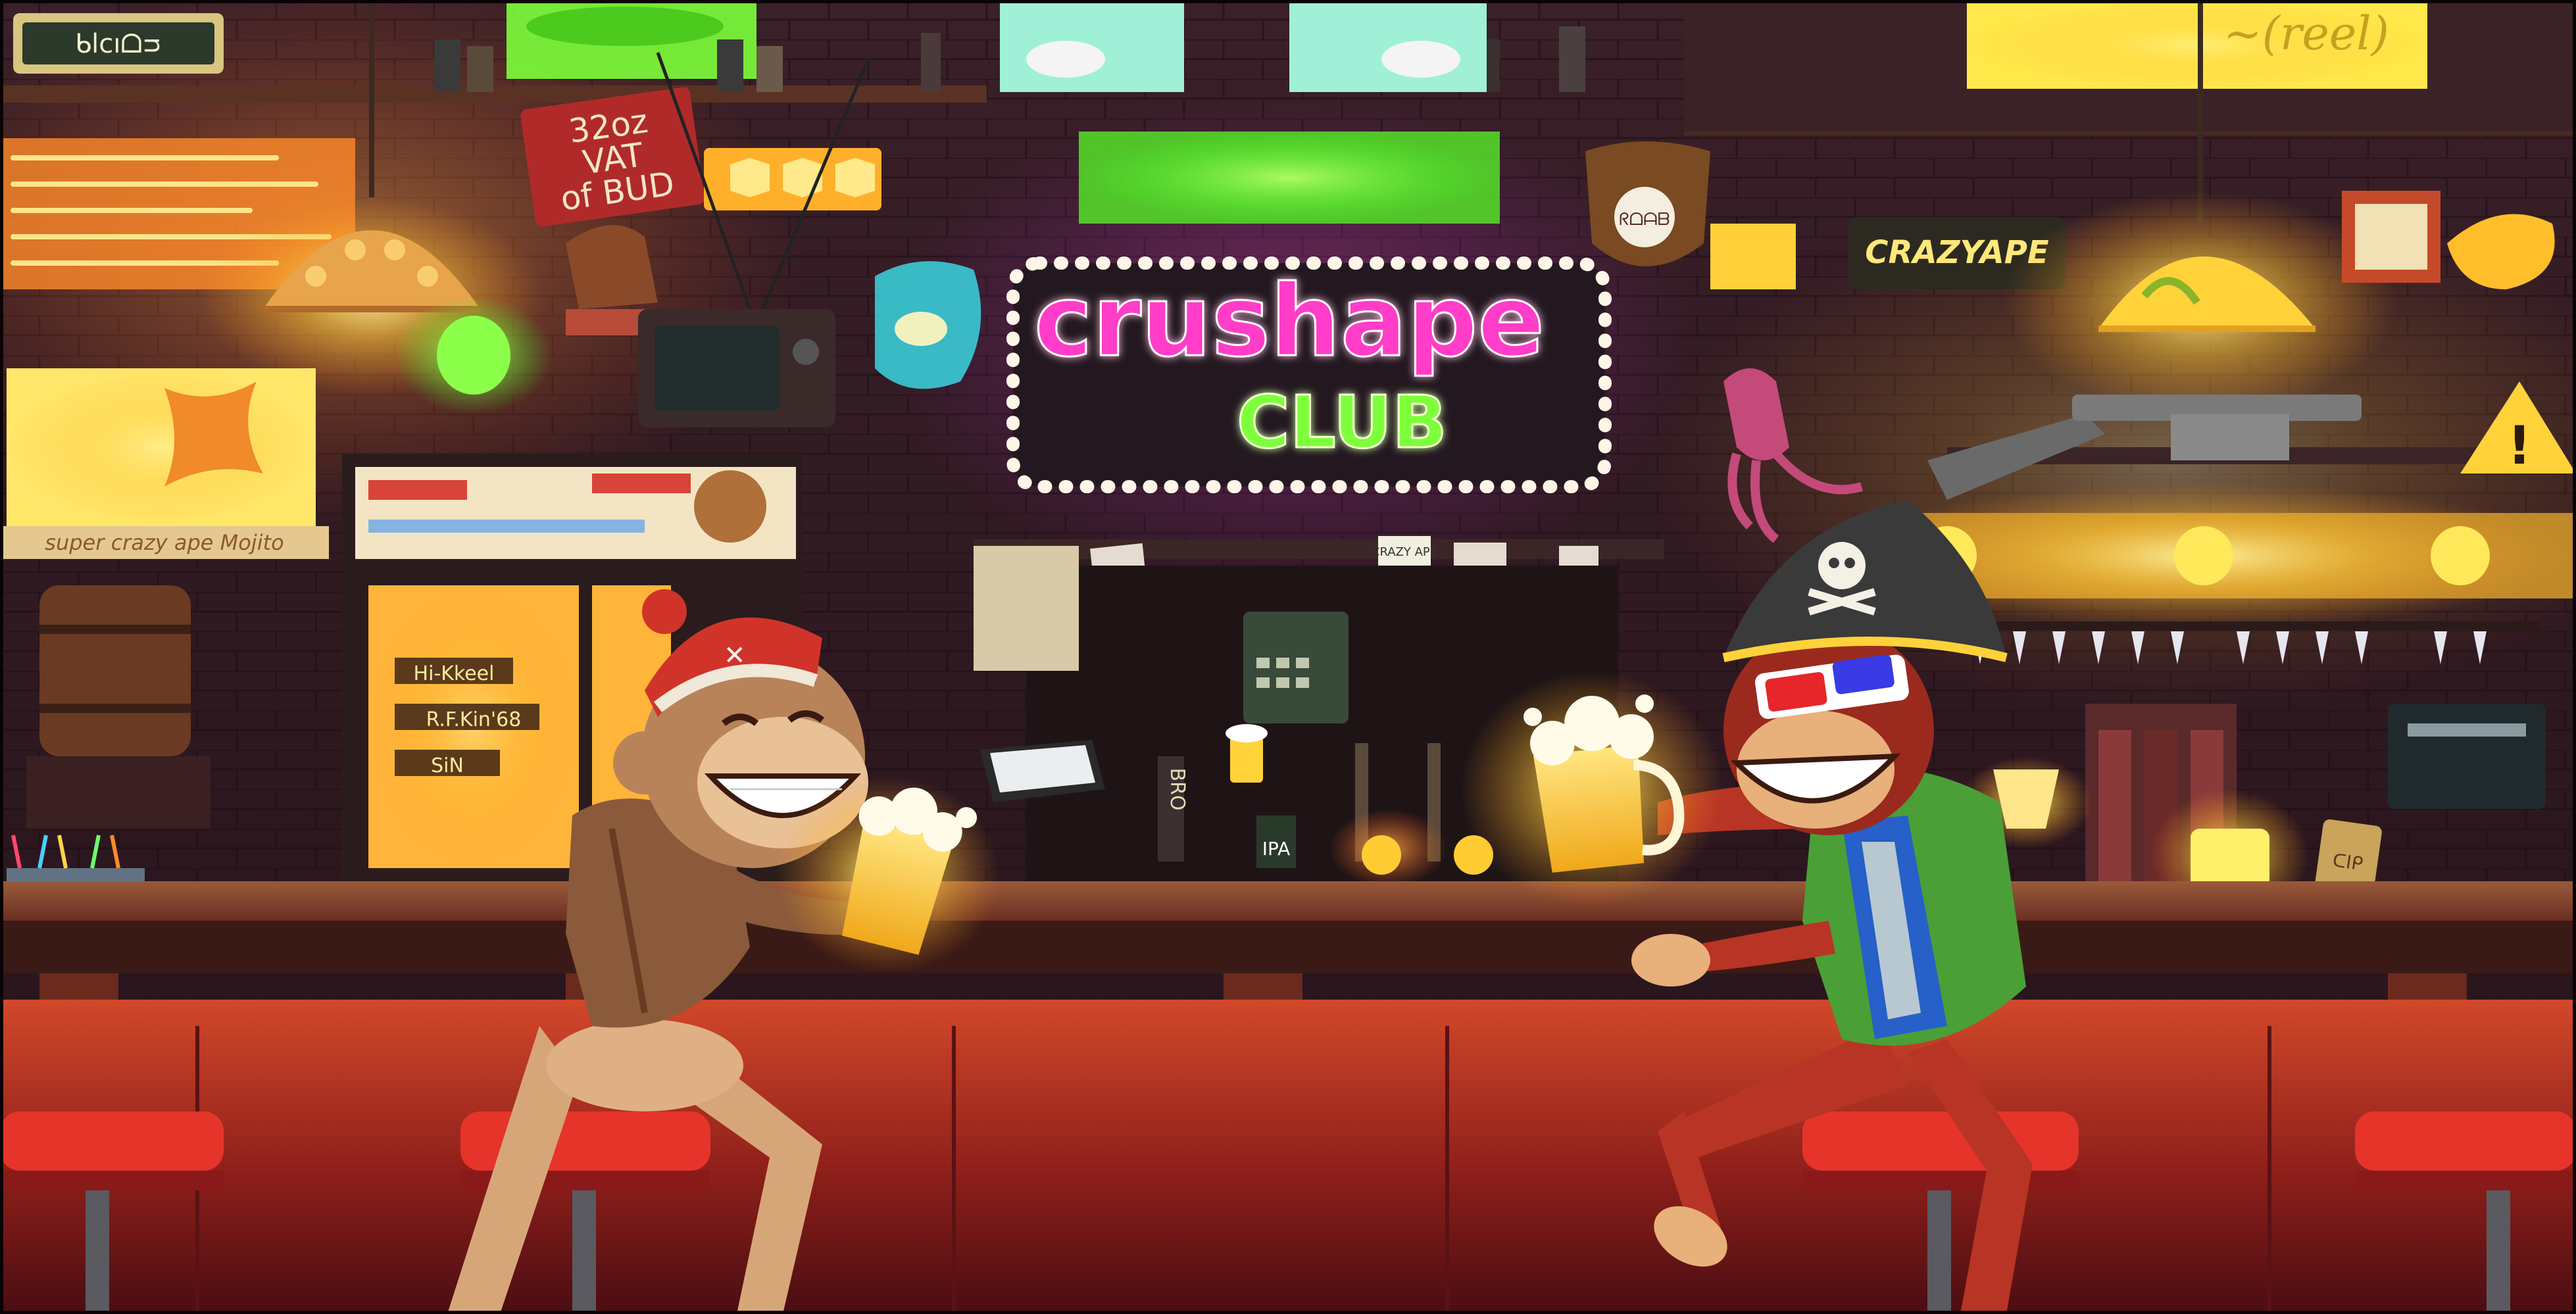 The width and height of the screenshot is (2576, 1314). I want to click on svg-text: BRO, so click(1177, 789).